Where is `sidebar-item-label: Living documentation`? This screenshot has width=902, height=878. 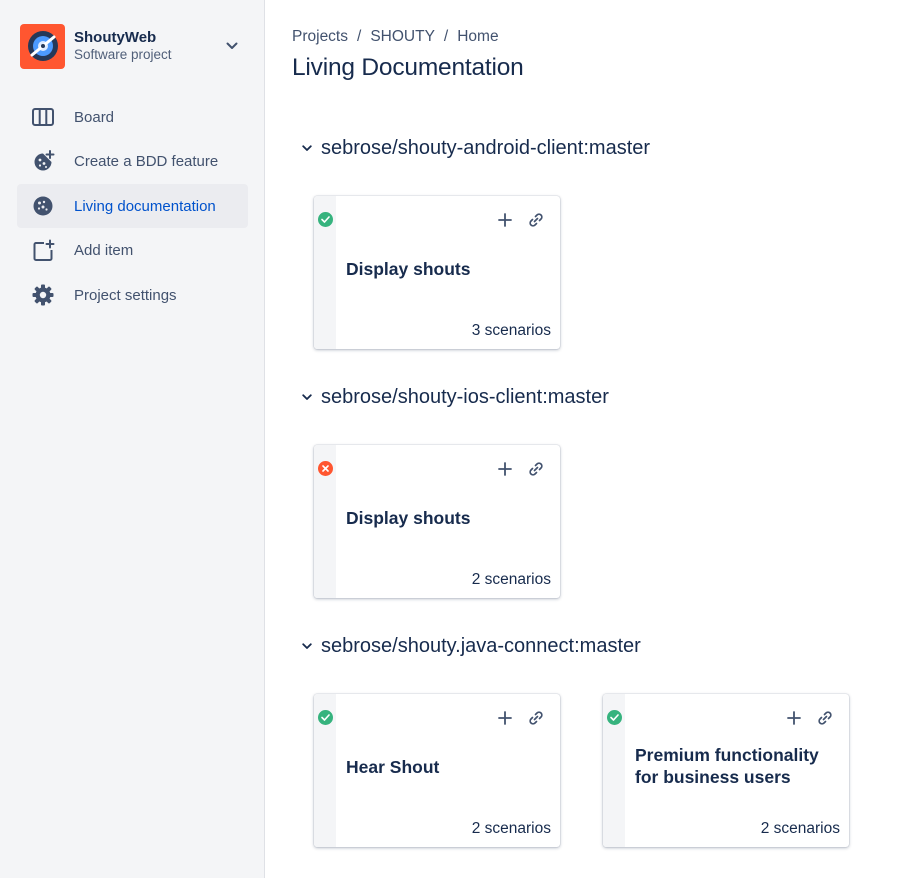
sidebar-item-label: Living documentation is located at coordinates (145, 206).